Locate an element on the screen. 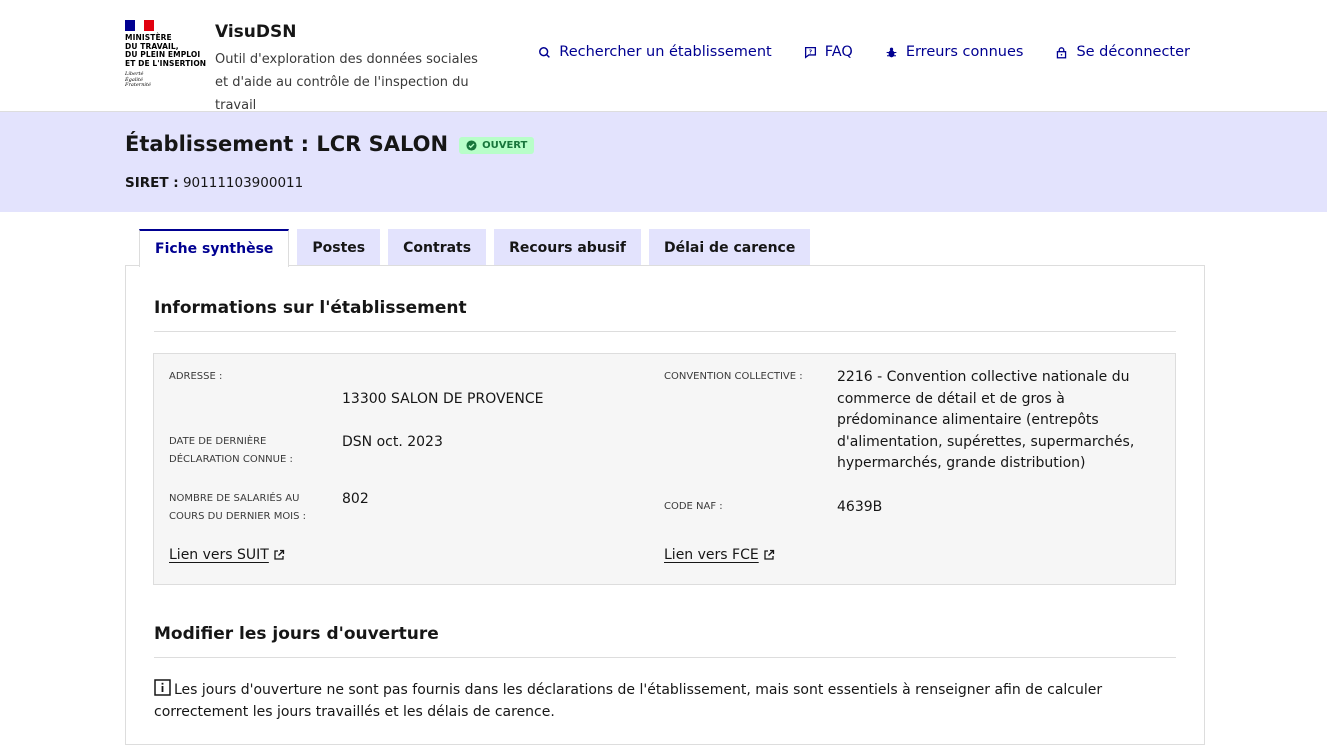 Image resolution: width=1327 pixels, height=745 pixels. last-dsn-label: DATE DE DERNIÈRE DÉCLARATION CONNUE : is located at coordinates (231, 450).